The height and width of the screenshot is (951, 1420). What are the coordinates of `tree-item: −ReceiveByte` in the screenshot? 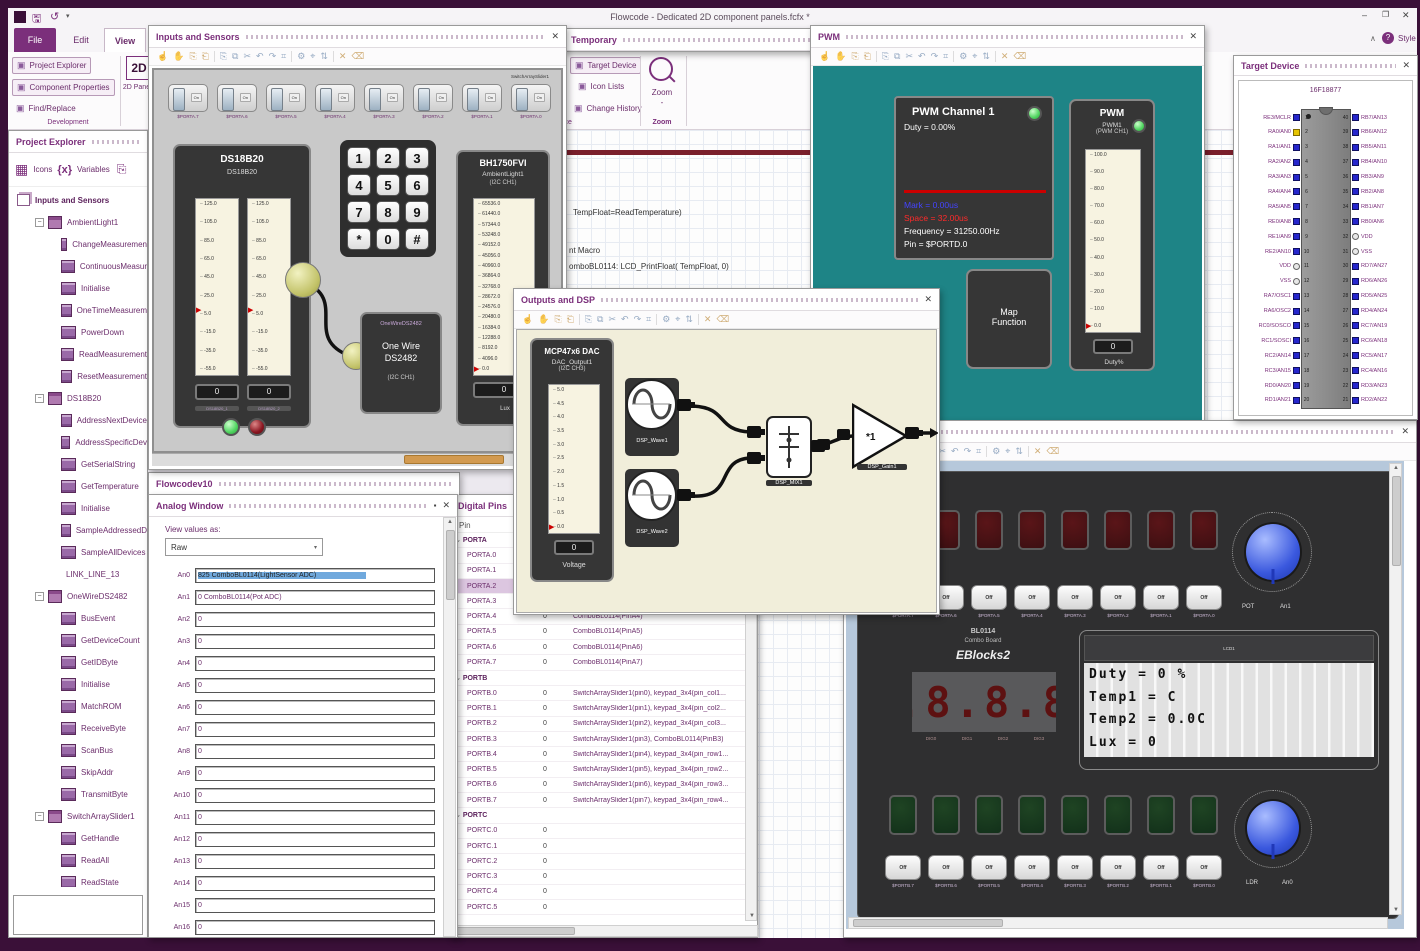 It's located at (82, 728).